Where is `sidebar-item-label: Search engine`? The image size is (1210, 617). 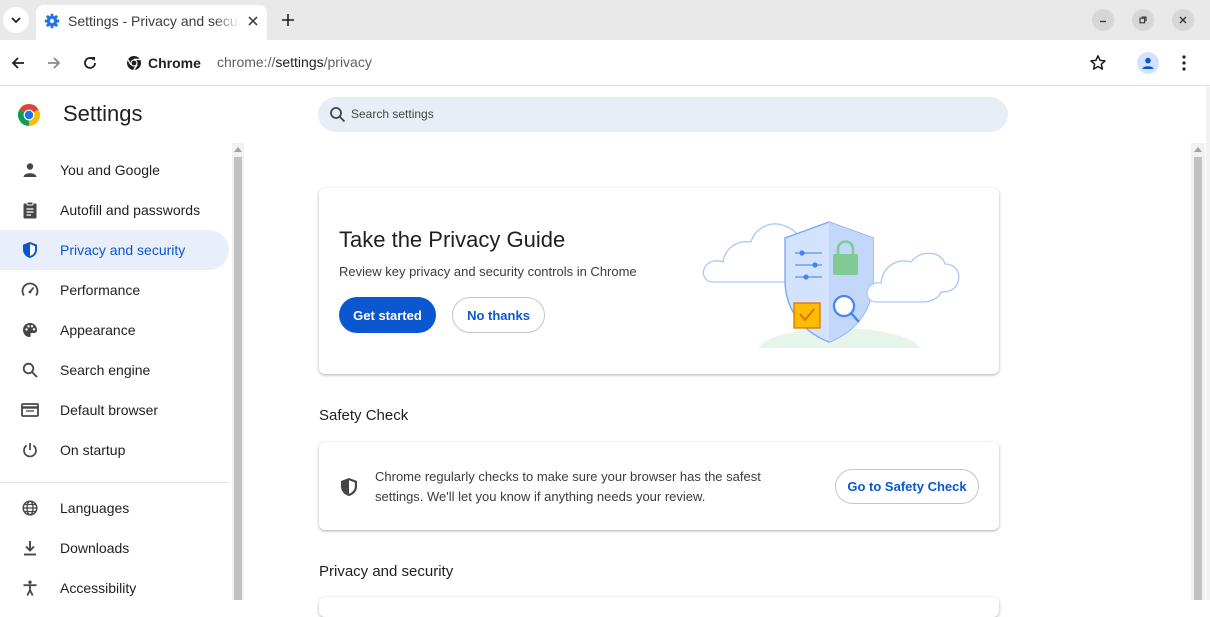
sidebar-item-label: Search engine is located at coordinates (105, 370).